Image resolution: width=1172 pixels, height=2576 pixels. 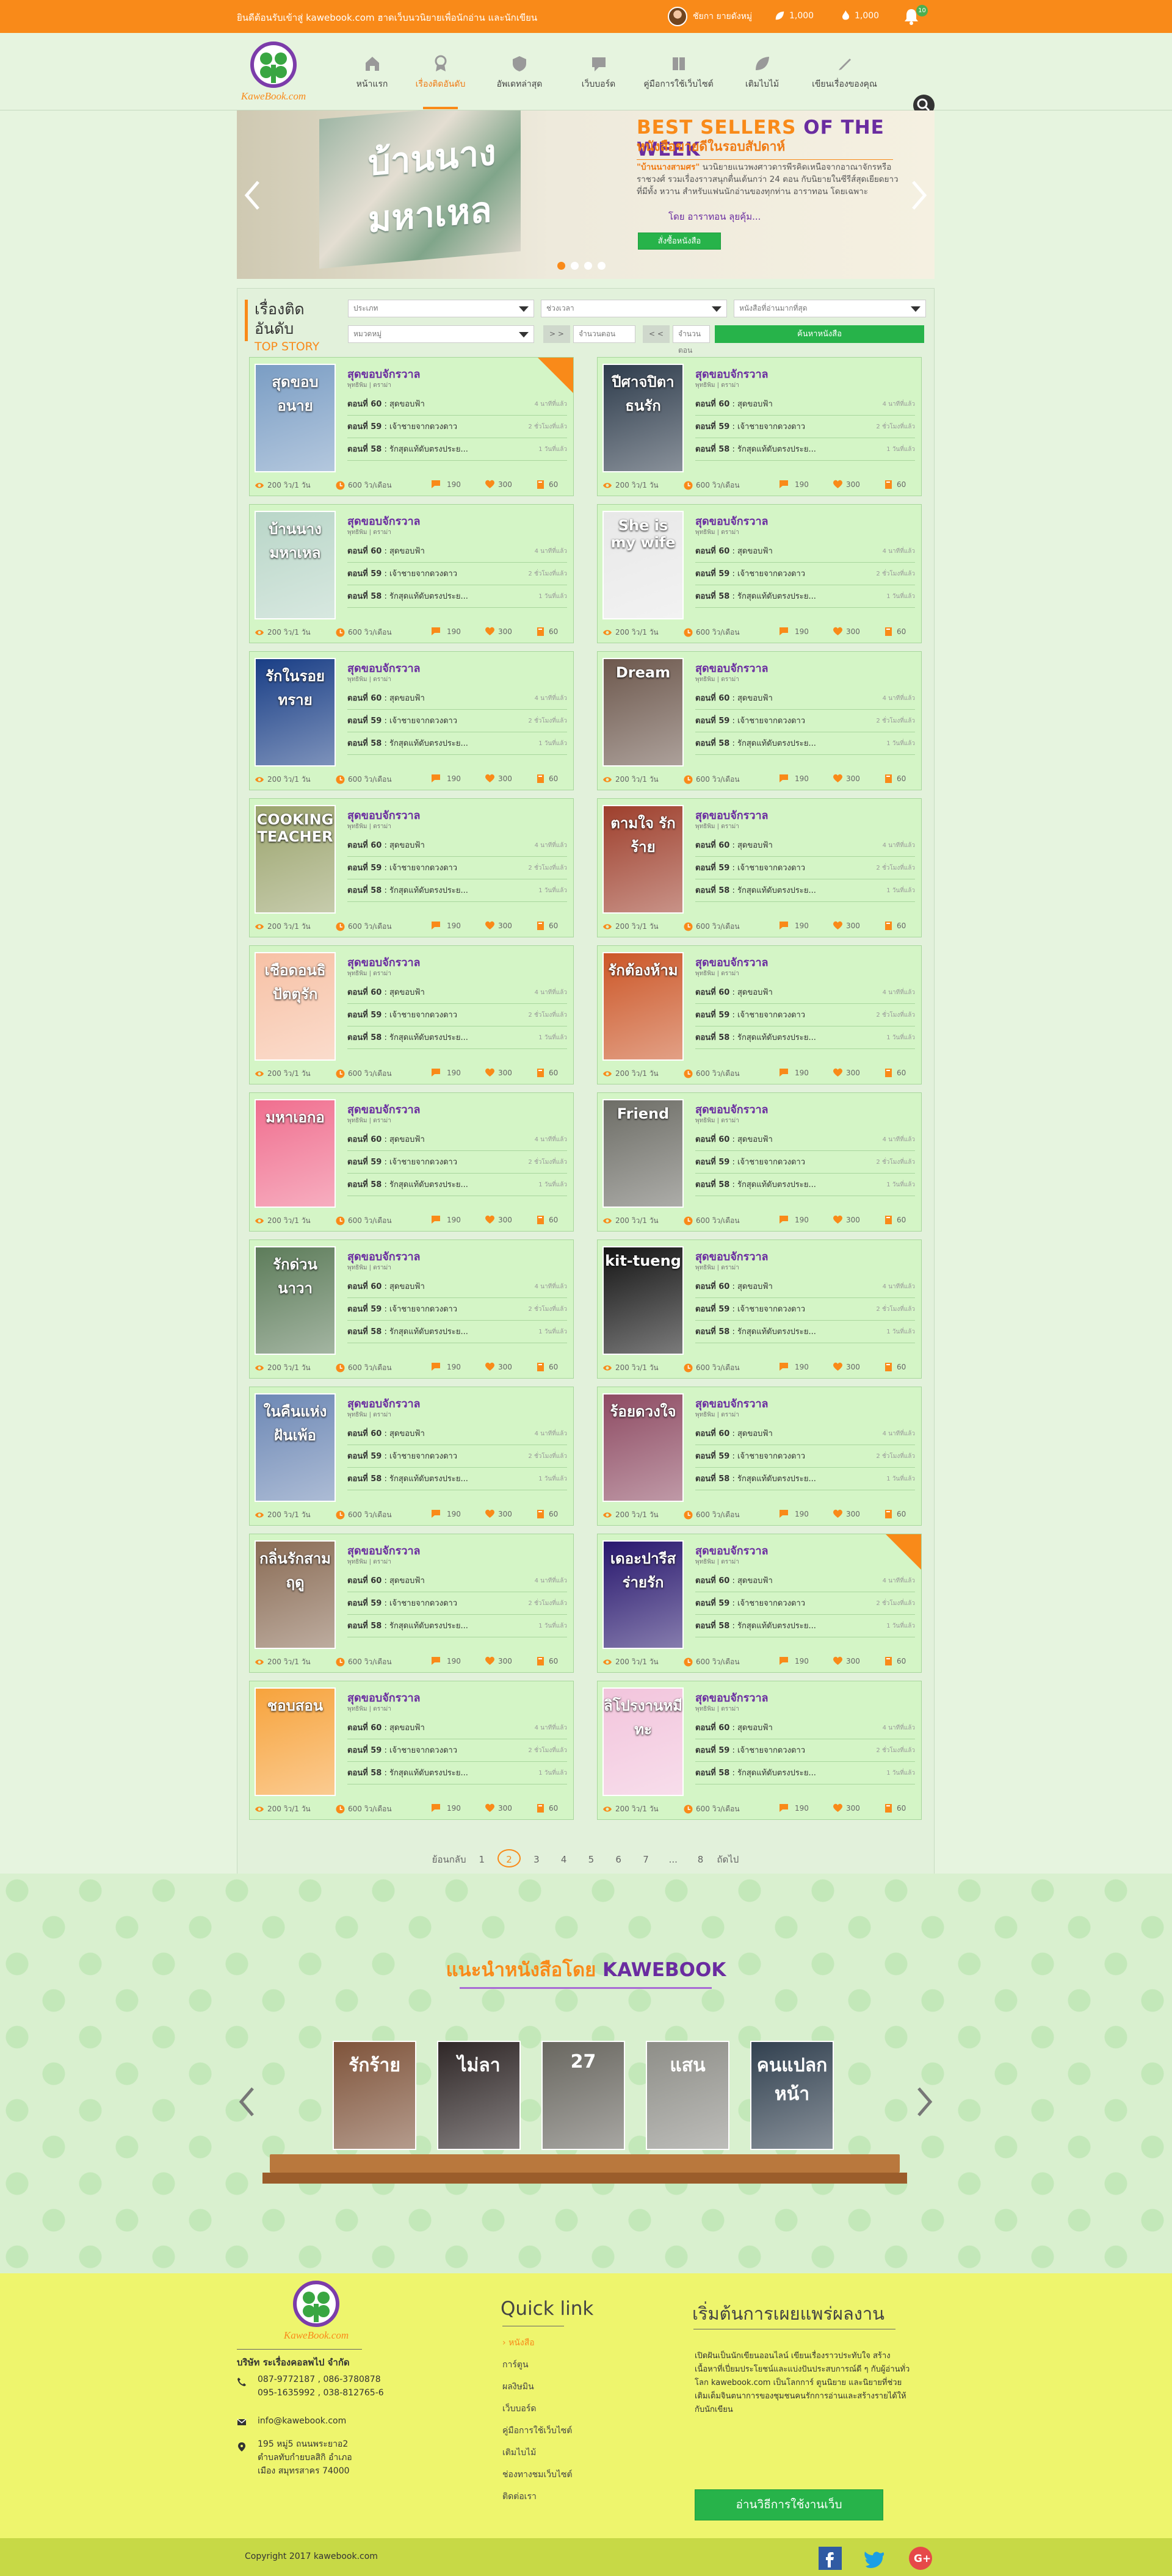 I want to click on book-cover: กลิ่นรักสามฤดู, so click(x=295, y=1594).